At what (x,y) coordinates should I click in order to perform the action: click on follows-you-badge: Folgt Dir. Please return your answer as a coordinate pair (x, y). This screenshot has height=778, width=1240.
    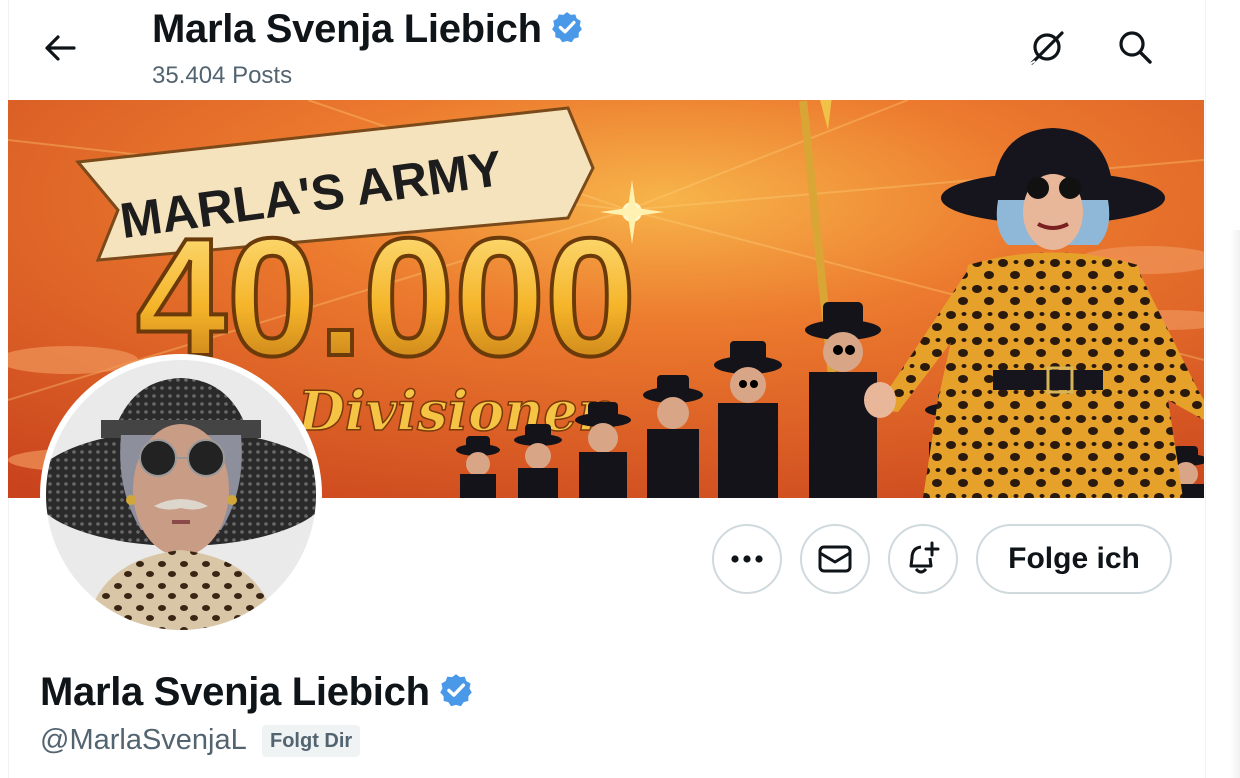
    Looking at the image, I should click on (311, 741).